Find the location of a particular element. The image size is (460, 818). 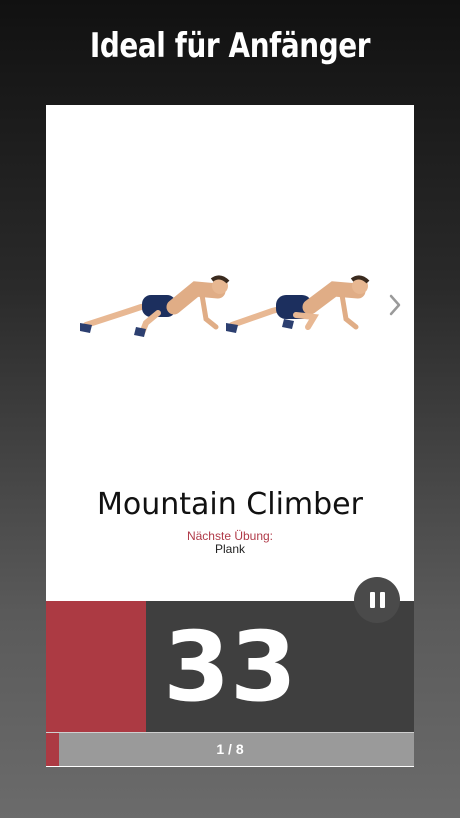

next-exercise-button is located at coordinates (395, 305).